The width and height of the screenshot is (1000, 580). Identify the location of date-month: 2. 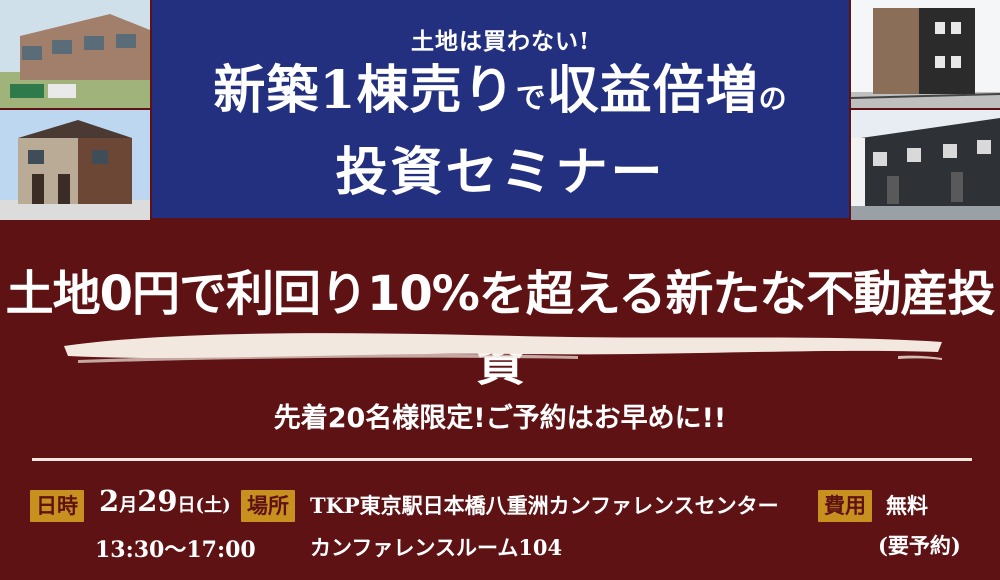
(109, 501).